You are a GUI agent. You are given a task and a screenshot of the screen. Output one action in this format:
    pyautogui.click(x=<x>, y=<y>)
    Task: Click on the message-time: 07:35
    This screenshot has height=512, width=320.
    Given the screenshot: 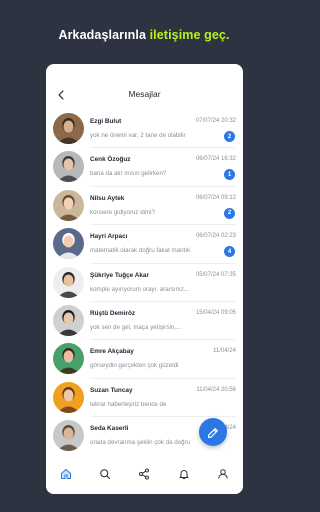 What is the action you would take?
    pyautogui.click(x=228, y=274)
    